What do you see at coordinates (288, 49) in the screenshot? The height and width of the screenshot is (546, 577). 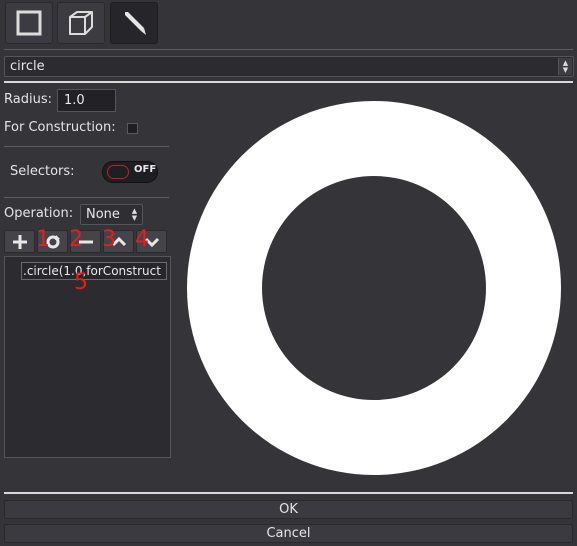 I see `toolbar-divider` at bounding box center [288, 49].